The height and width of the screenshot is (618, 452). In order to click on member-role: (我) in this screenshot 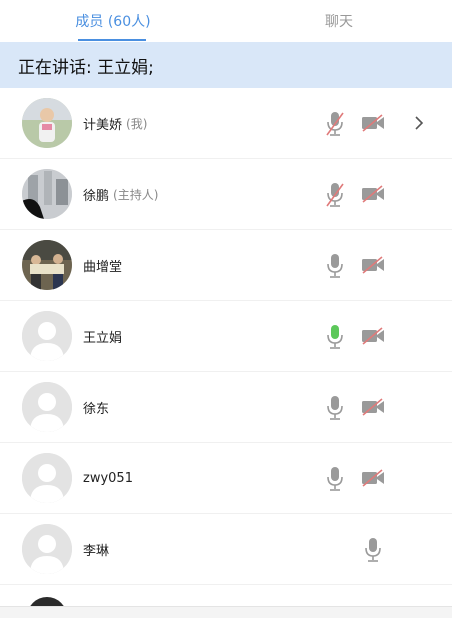, I will do `click(137, 124)`.